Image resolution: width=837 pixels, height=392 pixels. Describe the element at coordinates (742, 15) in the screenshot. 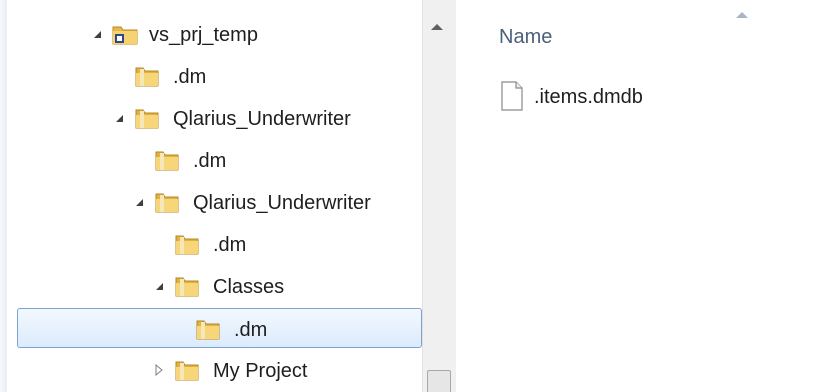

I see `sort-ascending-icon` at that location.